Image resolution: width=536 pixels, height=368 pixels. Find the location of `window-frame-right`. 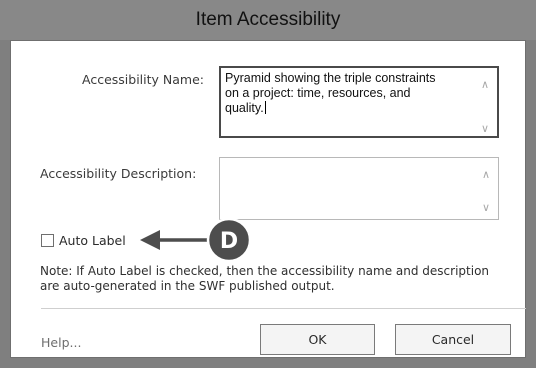

window-frame-right is located at coordinates (531, 204).